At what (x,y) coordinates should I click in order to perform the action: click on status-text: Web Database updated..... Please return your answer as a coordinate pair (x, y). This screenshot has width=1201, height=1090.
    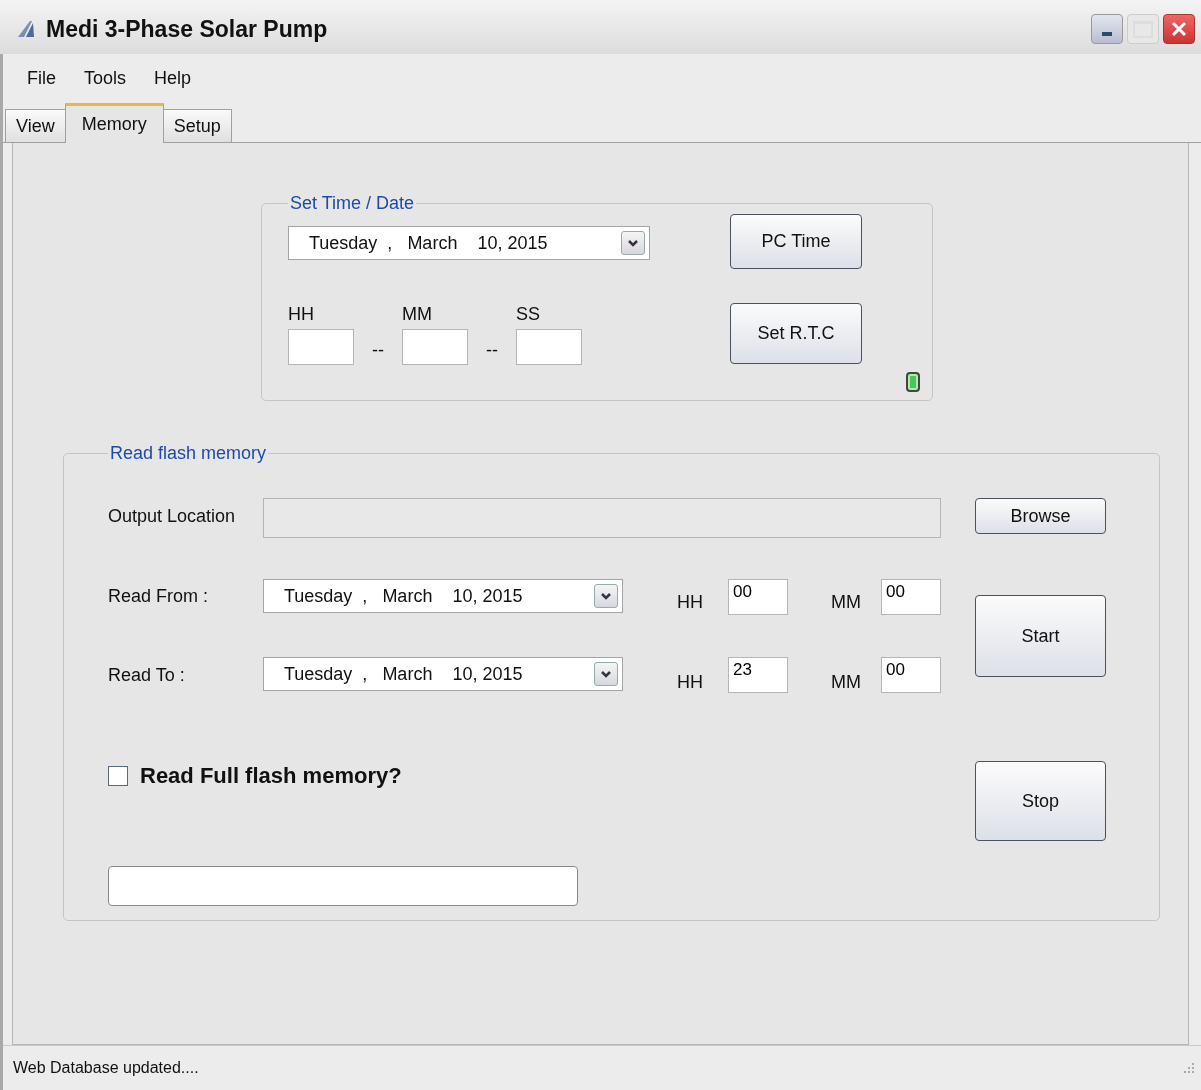
    Looking at the image, I should click on (106, 1068).